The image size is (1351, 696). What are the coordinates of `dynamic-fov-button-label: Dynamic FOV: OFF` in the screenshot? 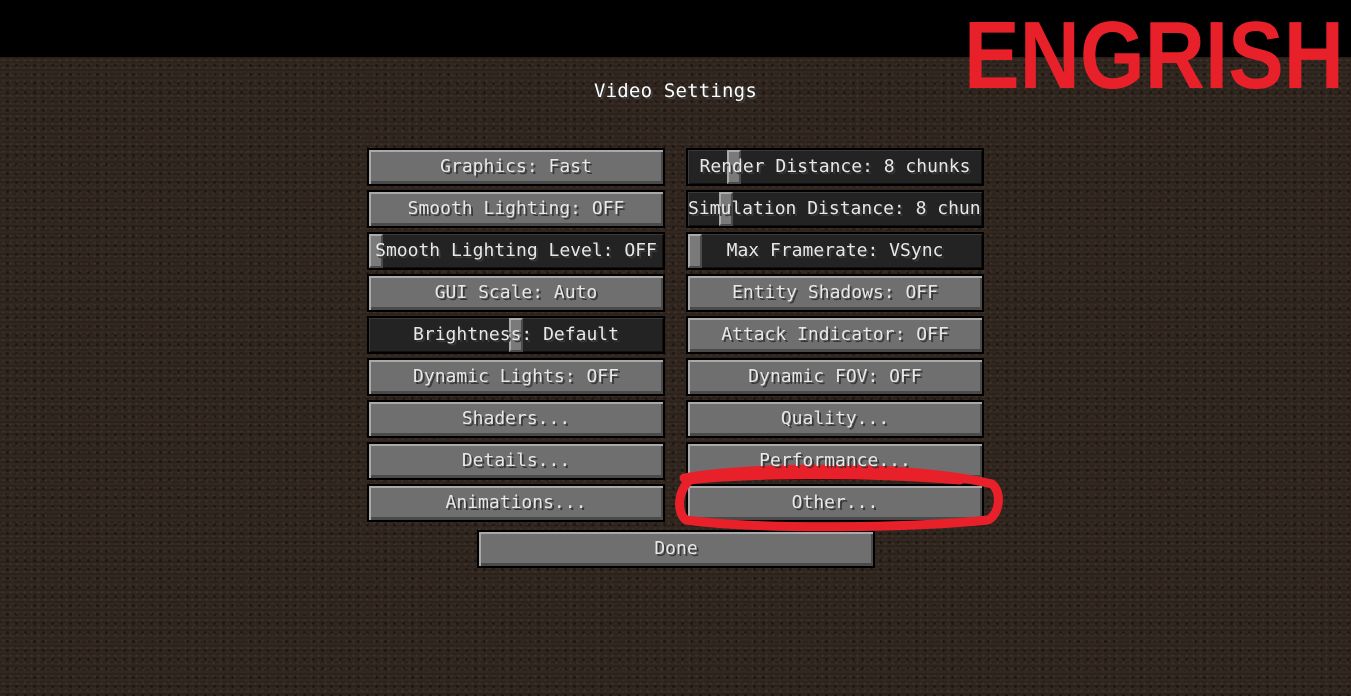 It's located at (835, 376).